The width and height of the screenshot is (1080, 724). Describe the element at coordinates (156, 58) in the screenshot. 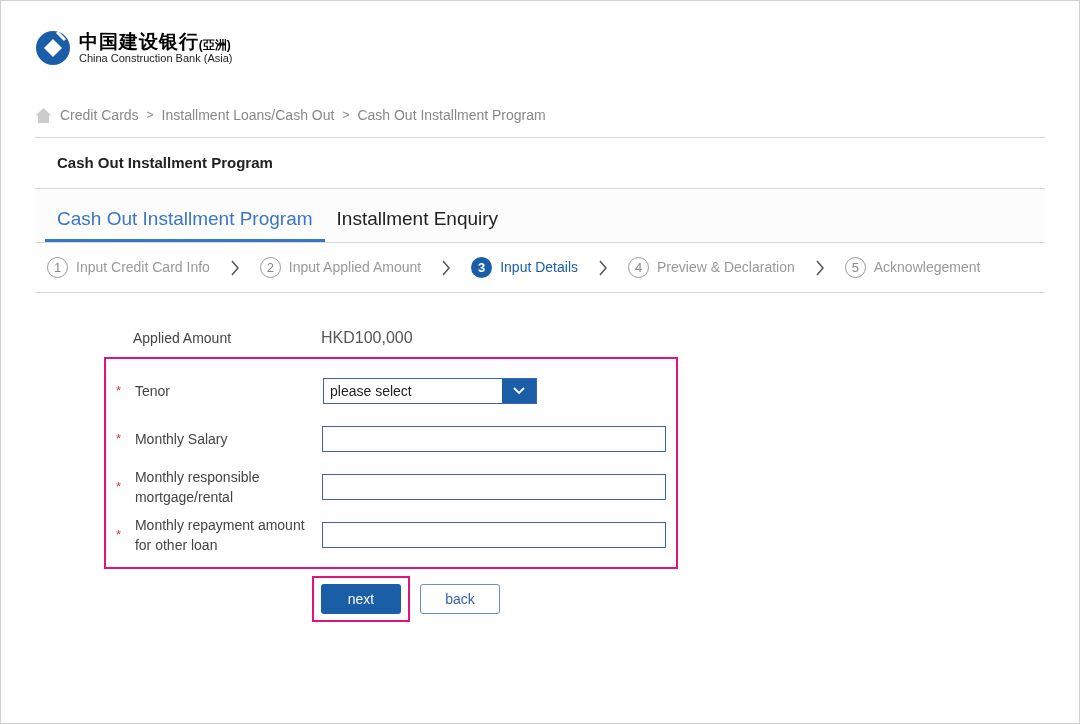

I see `logo-english-name: China Construction Bank (Asia)` at that location.